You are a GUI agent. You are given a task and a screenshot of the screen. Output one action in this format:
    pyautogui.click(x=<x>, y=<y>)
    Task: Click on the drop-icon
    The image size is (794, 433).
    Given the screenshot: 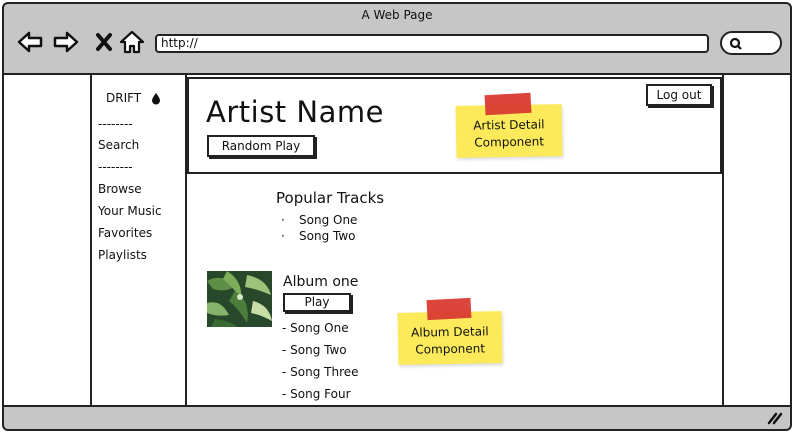 What is the action you would take?
    pyautogui.click(x=156, y=98)
    